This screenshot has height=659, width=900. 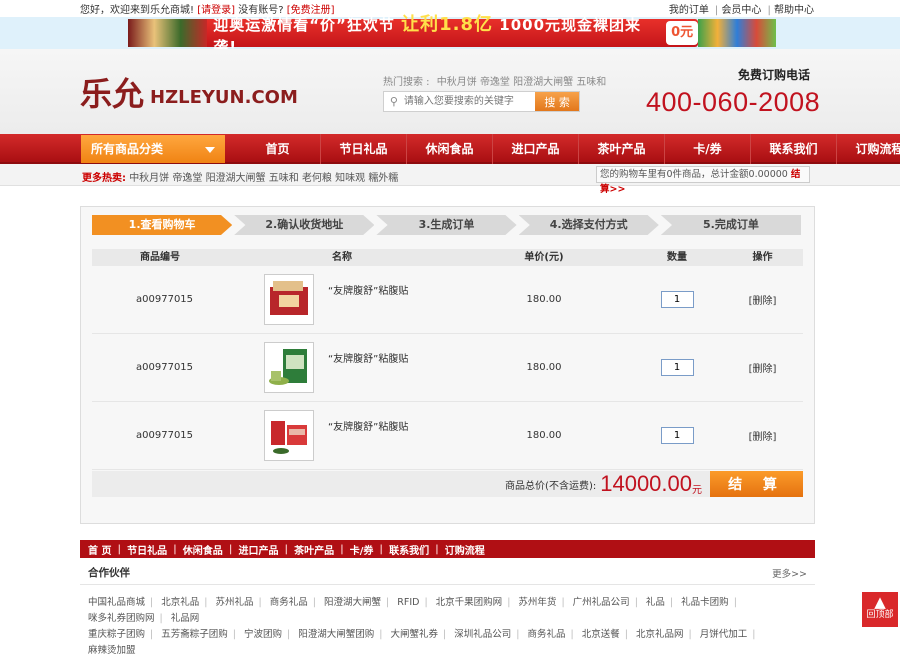 What do you see at coordinates (708, 149) in the screenshot?
I see `nav-item-cards: 卡/券` at bounding box center [708, 149].